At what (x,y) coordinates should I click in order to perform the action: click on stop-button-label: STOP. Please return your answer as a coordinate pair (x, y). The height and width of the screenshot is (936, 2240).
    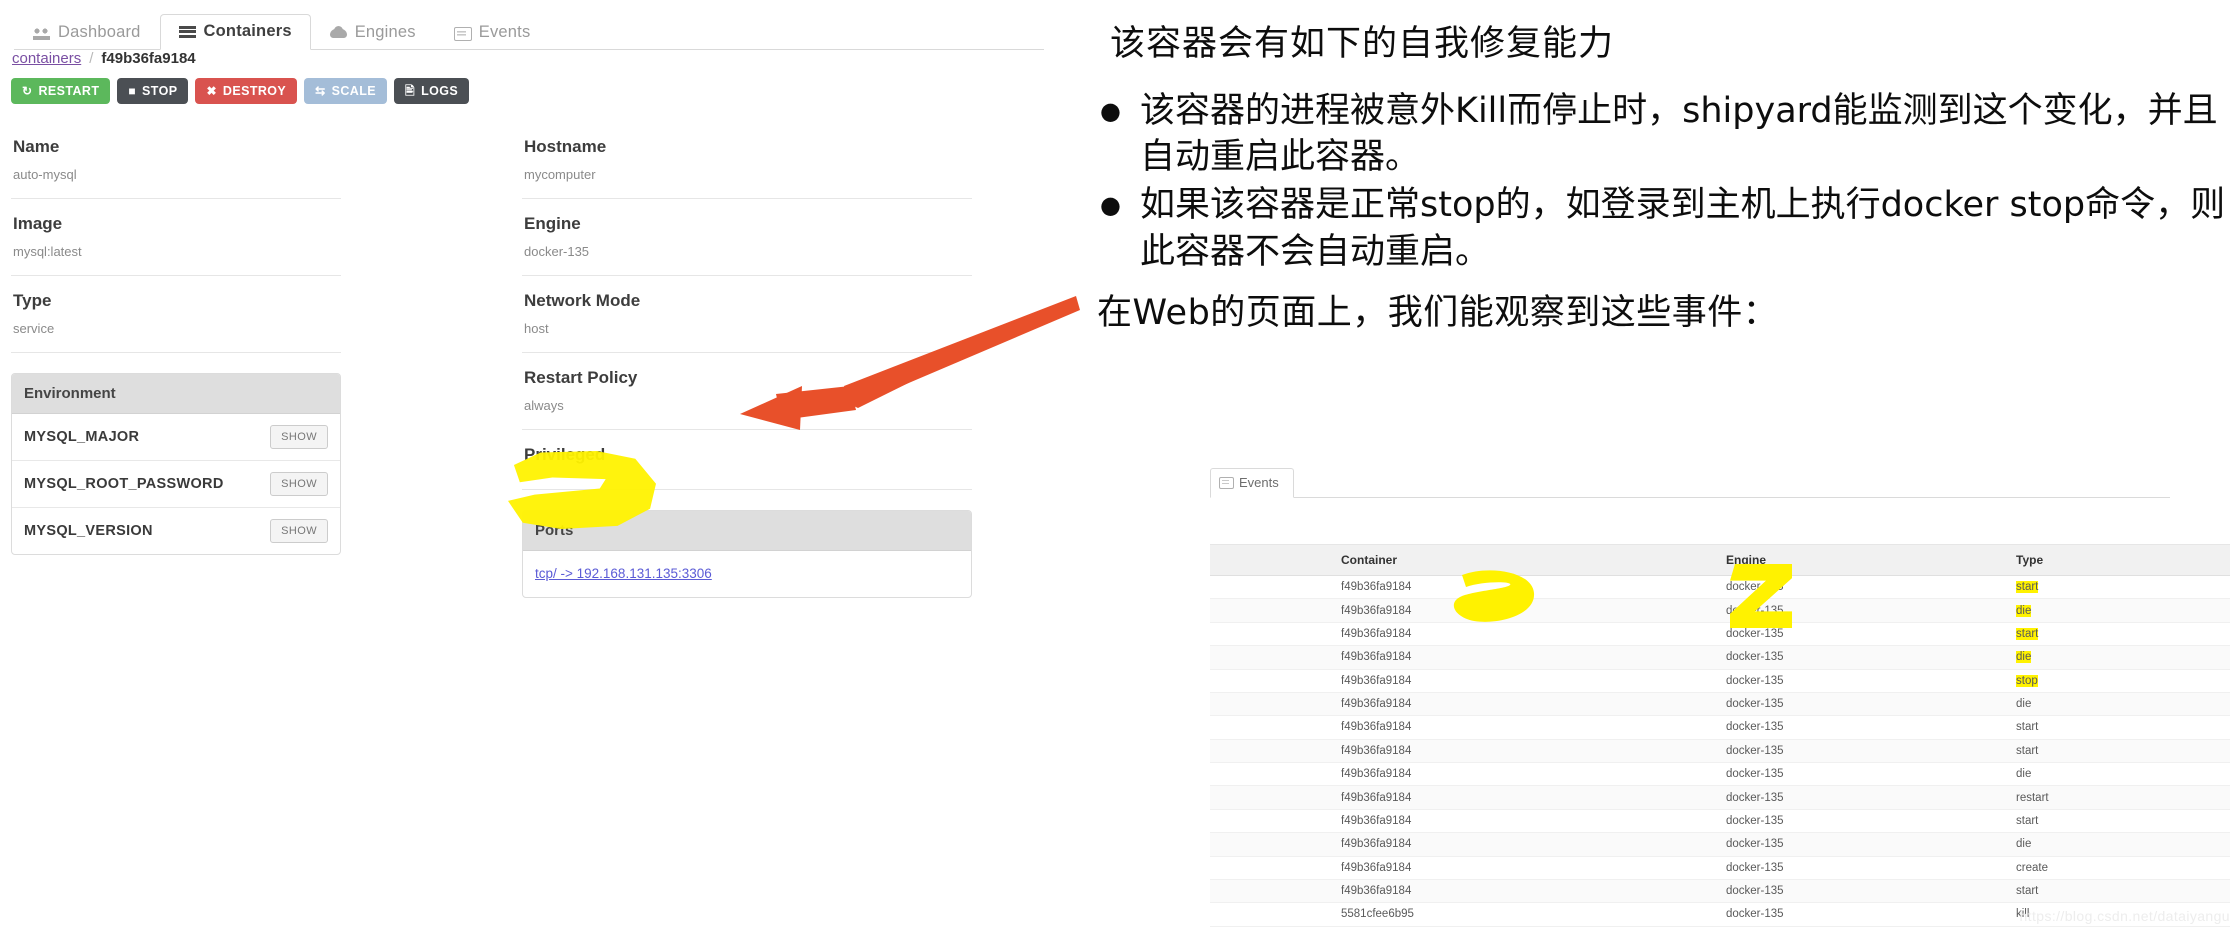
    Looking at the image, I should click on (160, 91).